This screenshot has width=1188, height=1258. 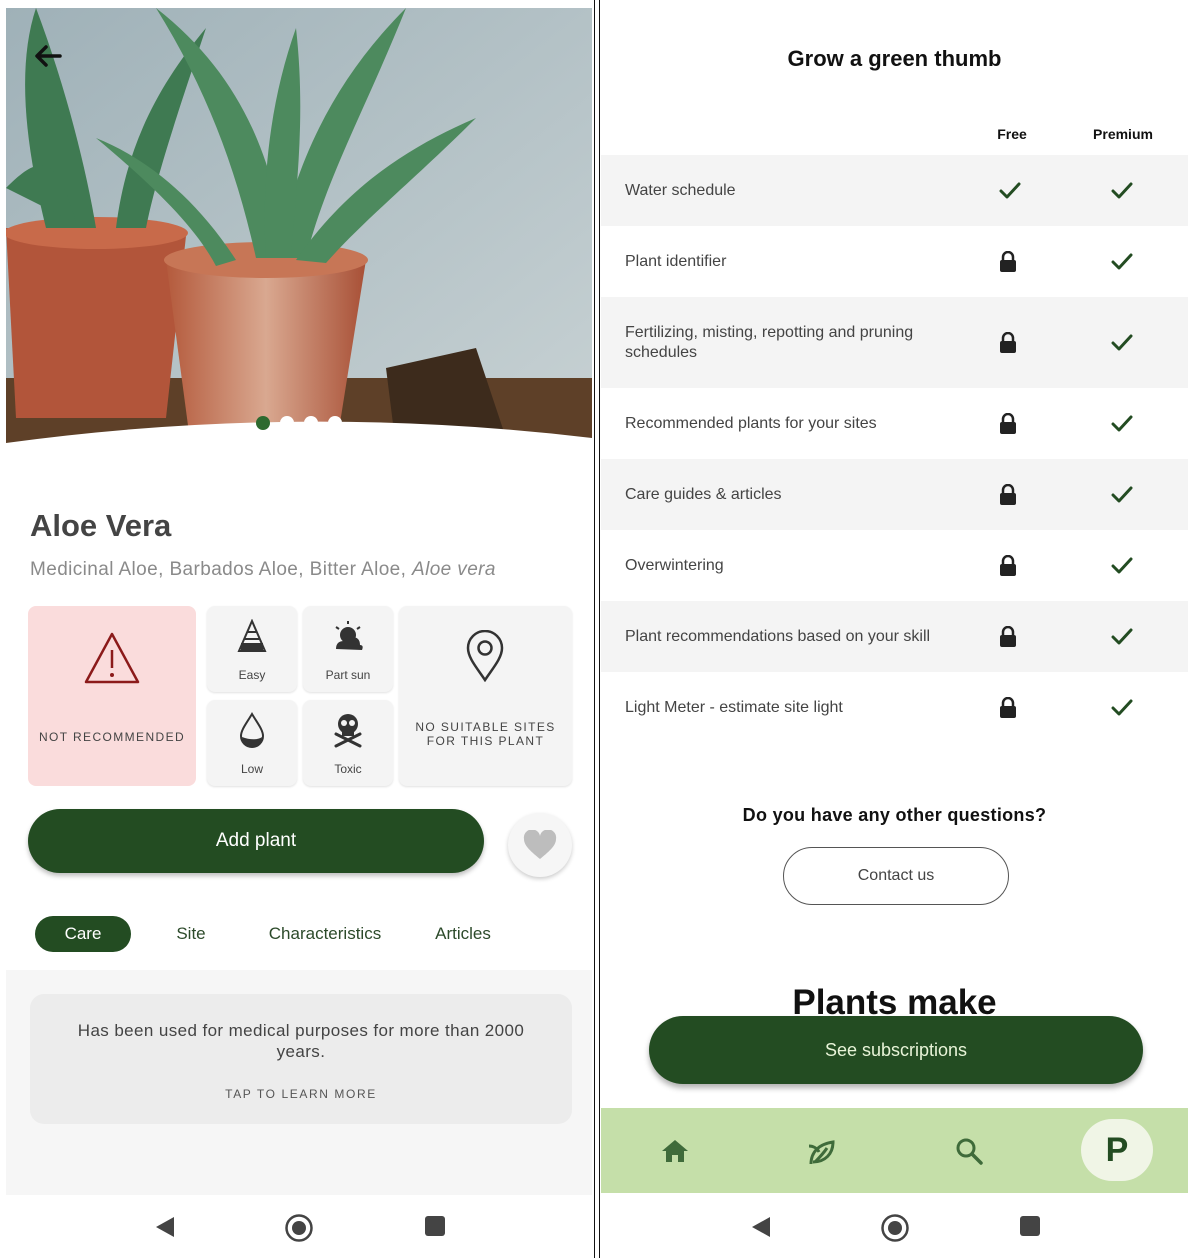 I want to click on table-row: Care guides & articles, so click(x=894, y=494).